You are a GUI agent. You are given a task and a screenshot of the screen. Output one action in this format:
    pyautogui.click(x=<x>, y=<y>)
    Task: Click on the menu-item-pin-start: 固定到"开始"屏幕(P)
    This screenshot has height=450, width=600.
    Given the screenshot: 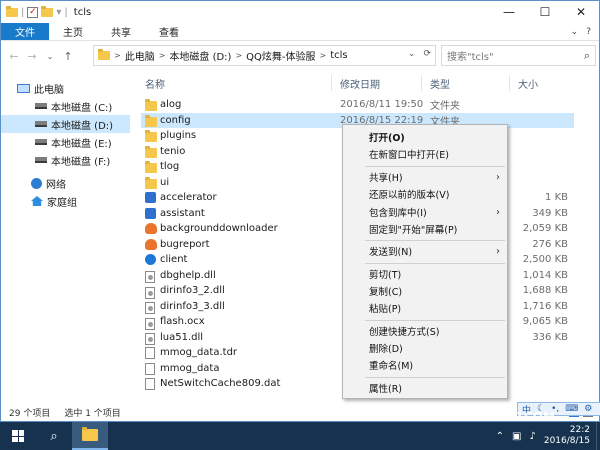 What is the action you would take?
    pyautogui.click(x=425, y=229)
    